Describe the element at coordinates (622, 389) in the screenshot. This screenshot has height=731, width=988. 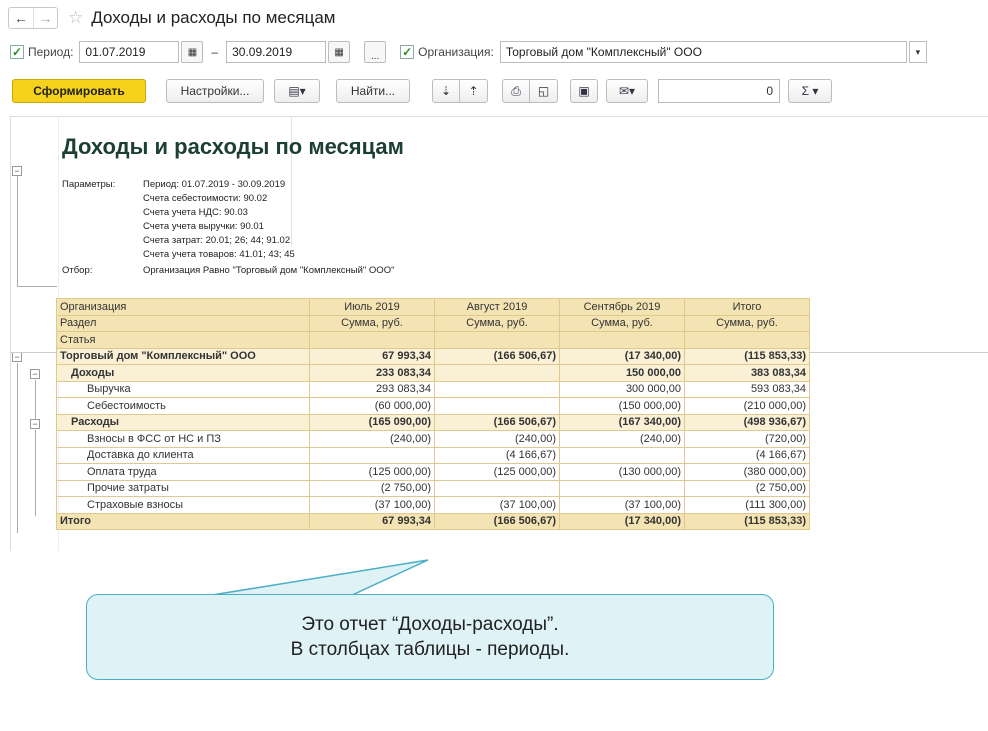
I see `cell-value: 300 000,00` at that location.